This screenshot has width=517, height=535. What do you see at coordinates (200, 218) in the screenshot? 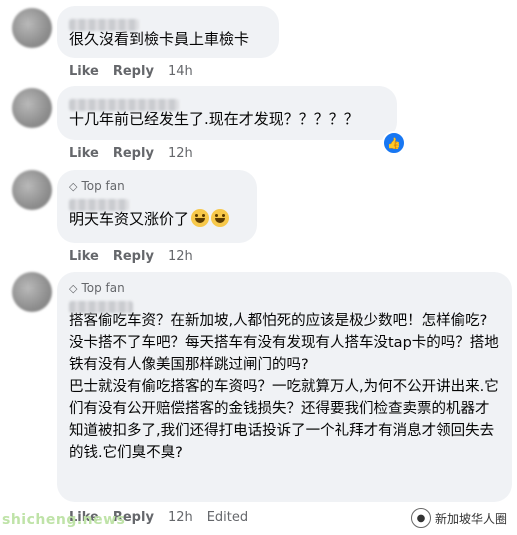
I see `grin-emoji-icon` at bounding box center [200, 218].